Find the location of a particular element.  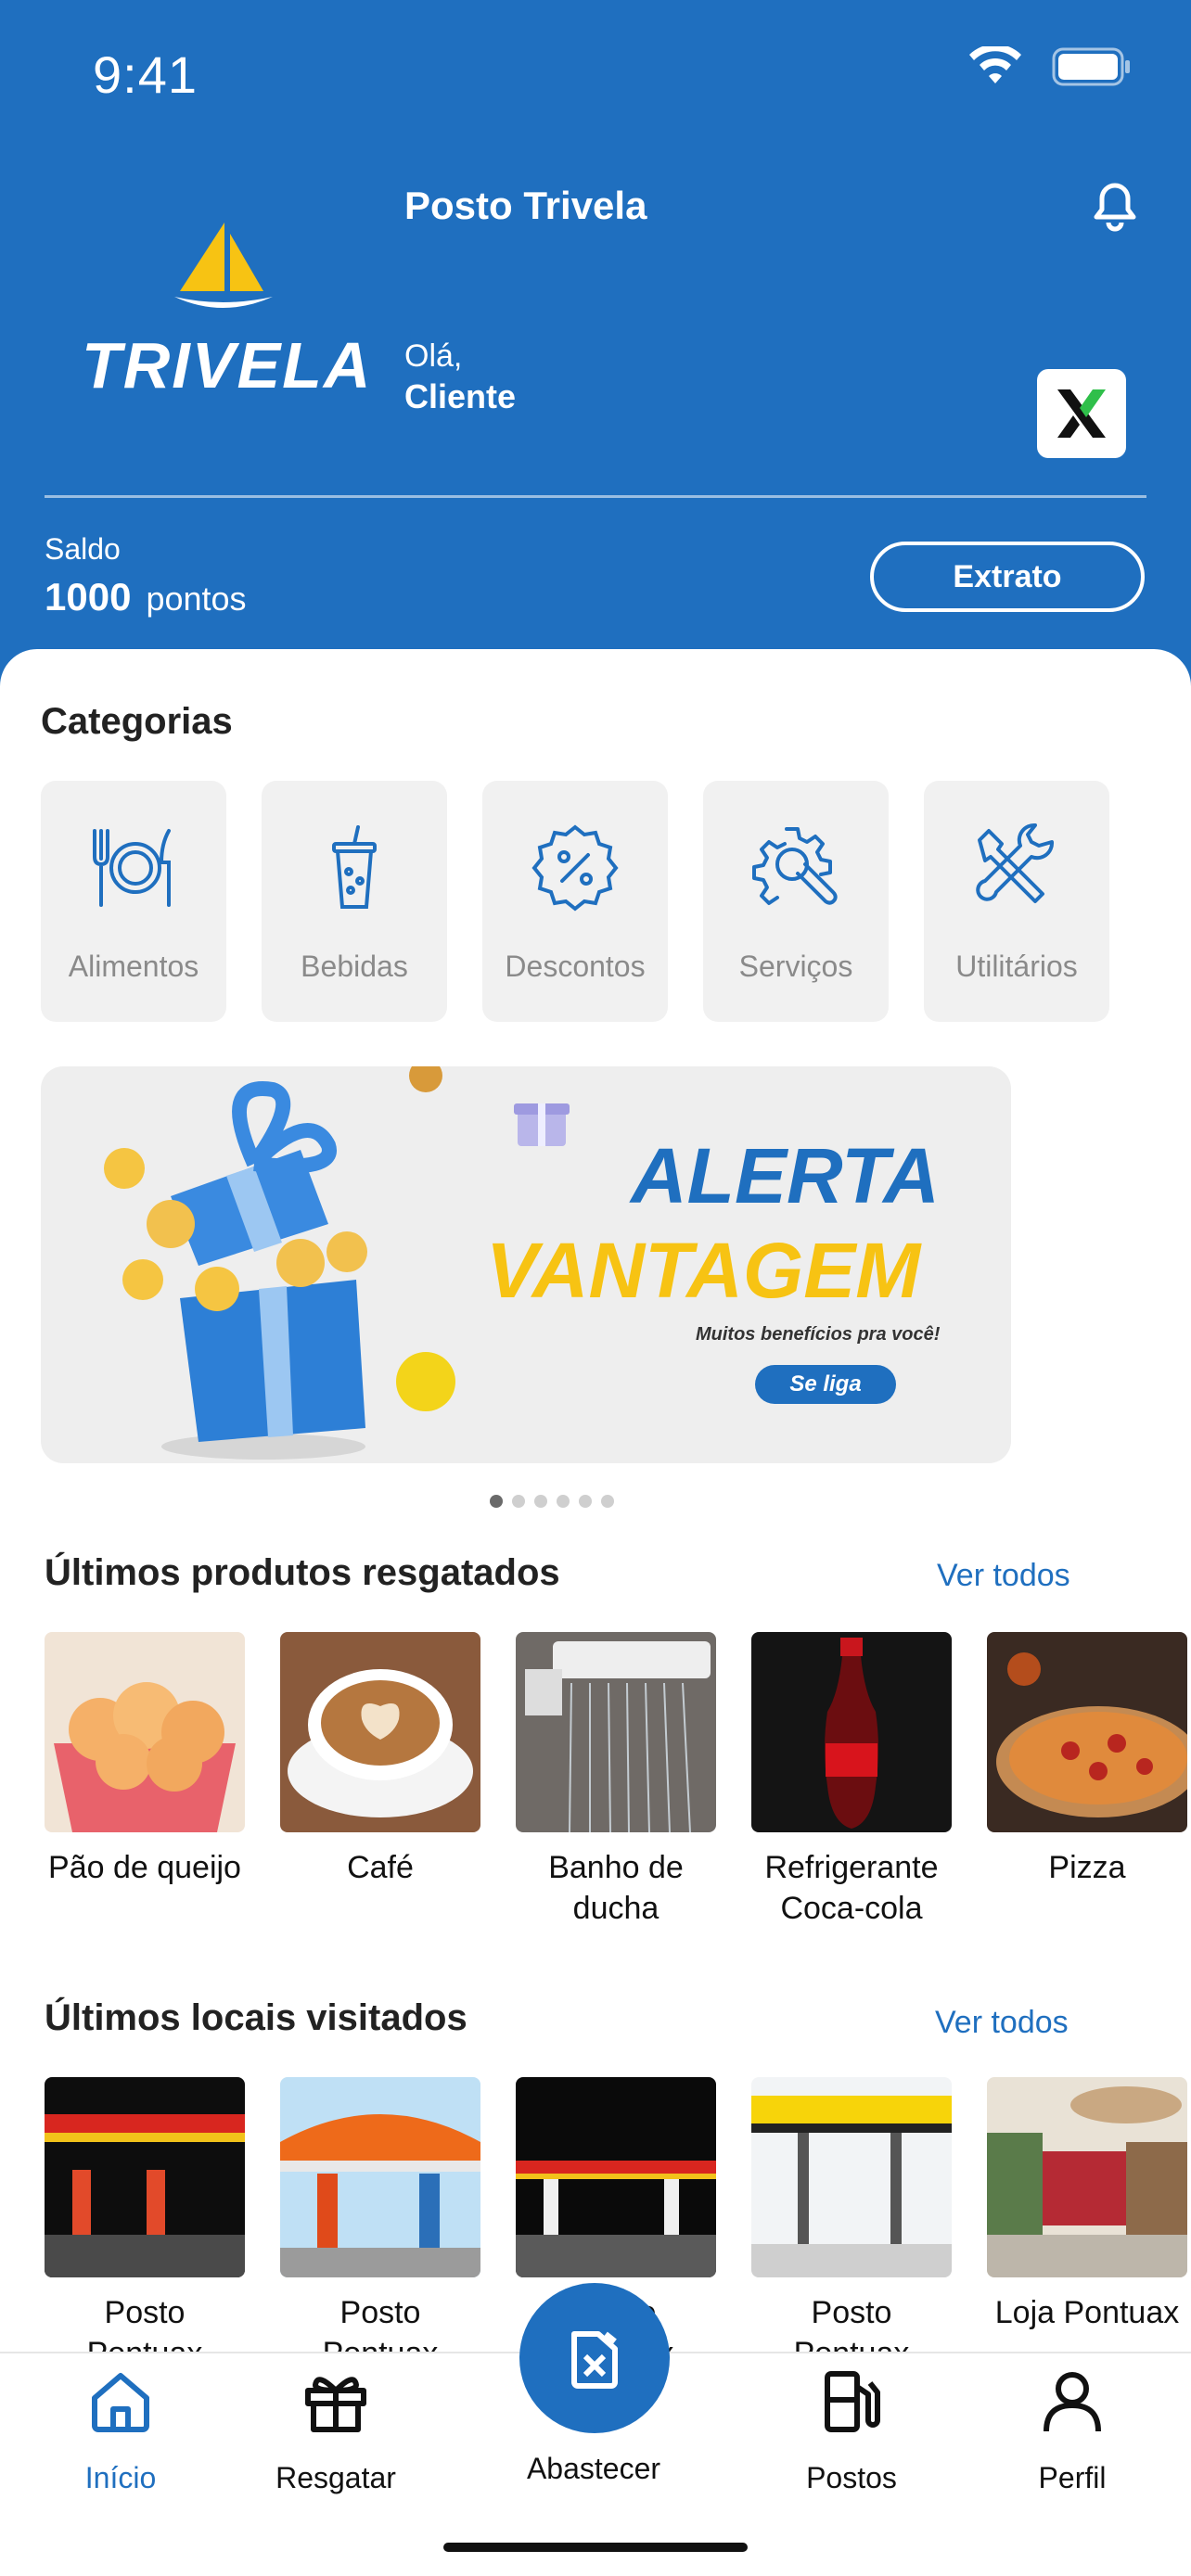

category-utilitarios: Utilitários is located at coordinates (1016, 901).